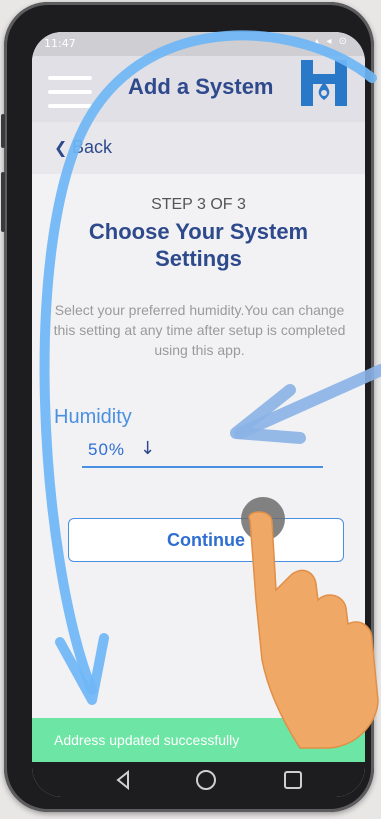 The height and width of the screenshot is (819, 381). I want to click on humidity-value: 50%, so click(107, 449).